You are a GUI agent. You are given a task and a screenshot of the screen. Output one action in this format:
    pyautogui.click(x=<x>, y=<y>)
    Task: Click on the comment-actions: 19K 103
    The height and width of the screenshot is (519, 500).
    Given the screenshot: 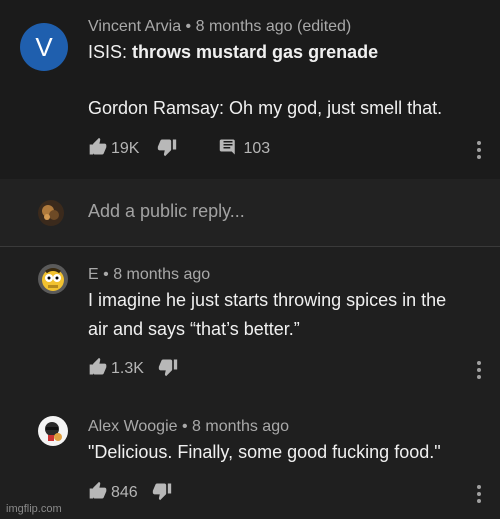 What is the action you would take?
    pyautogui.click(x=179, y=149)
    